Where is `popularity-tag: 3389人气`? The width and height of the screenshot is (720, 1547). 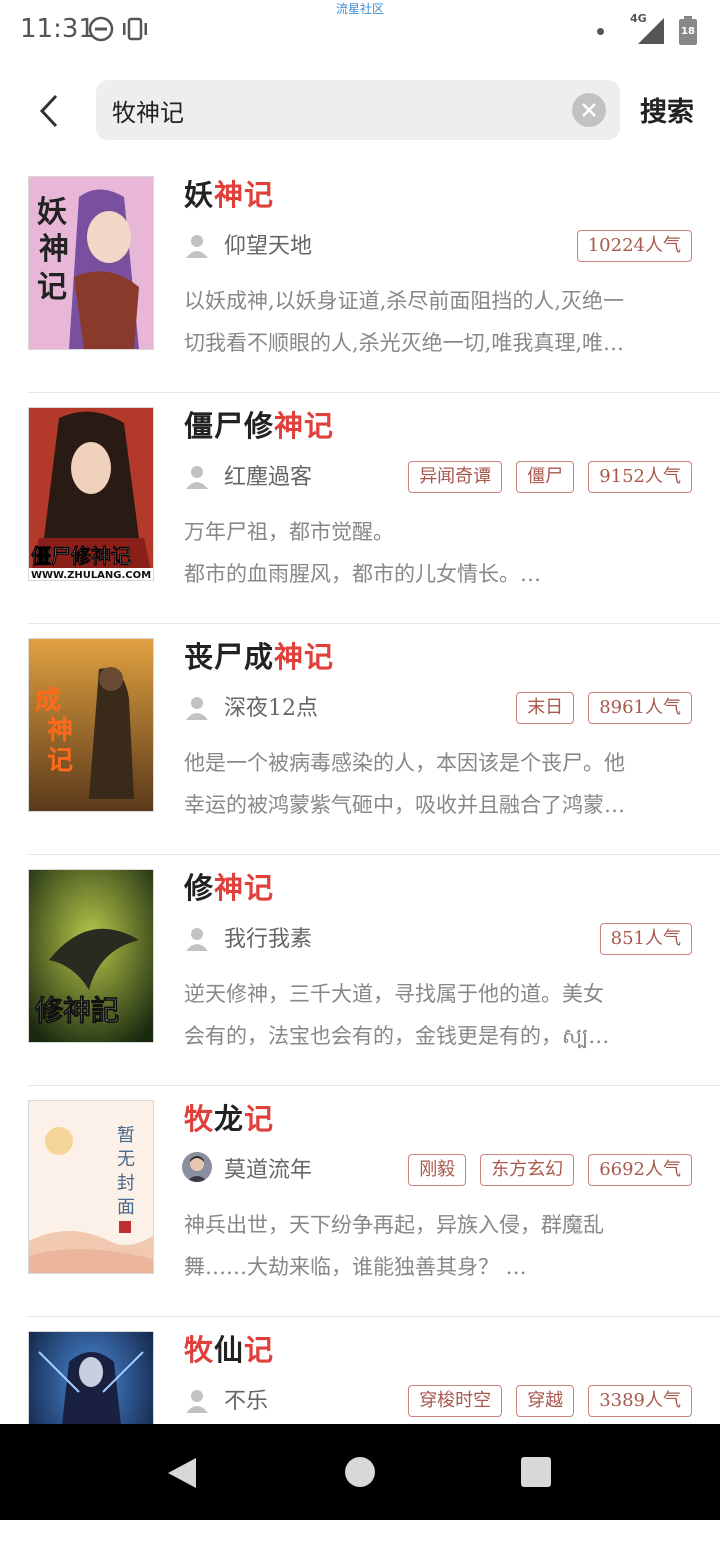 popularity-tag: 3389人气 is located at coordinates (640, 1401).